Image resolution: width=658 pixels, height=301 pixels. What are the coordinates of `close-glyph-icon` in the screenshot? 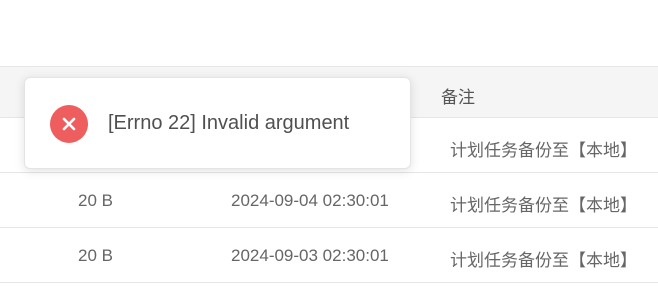 It's located at (69, 124).